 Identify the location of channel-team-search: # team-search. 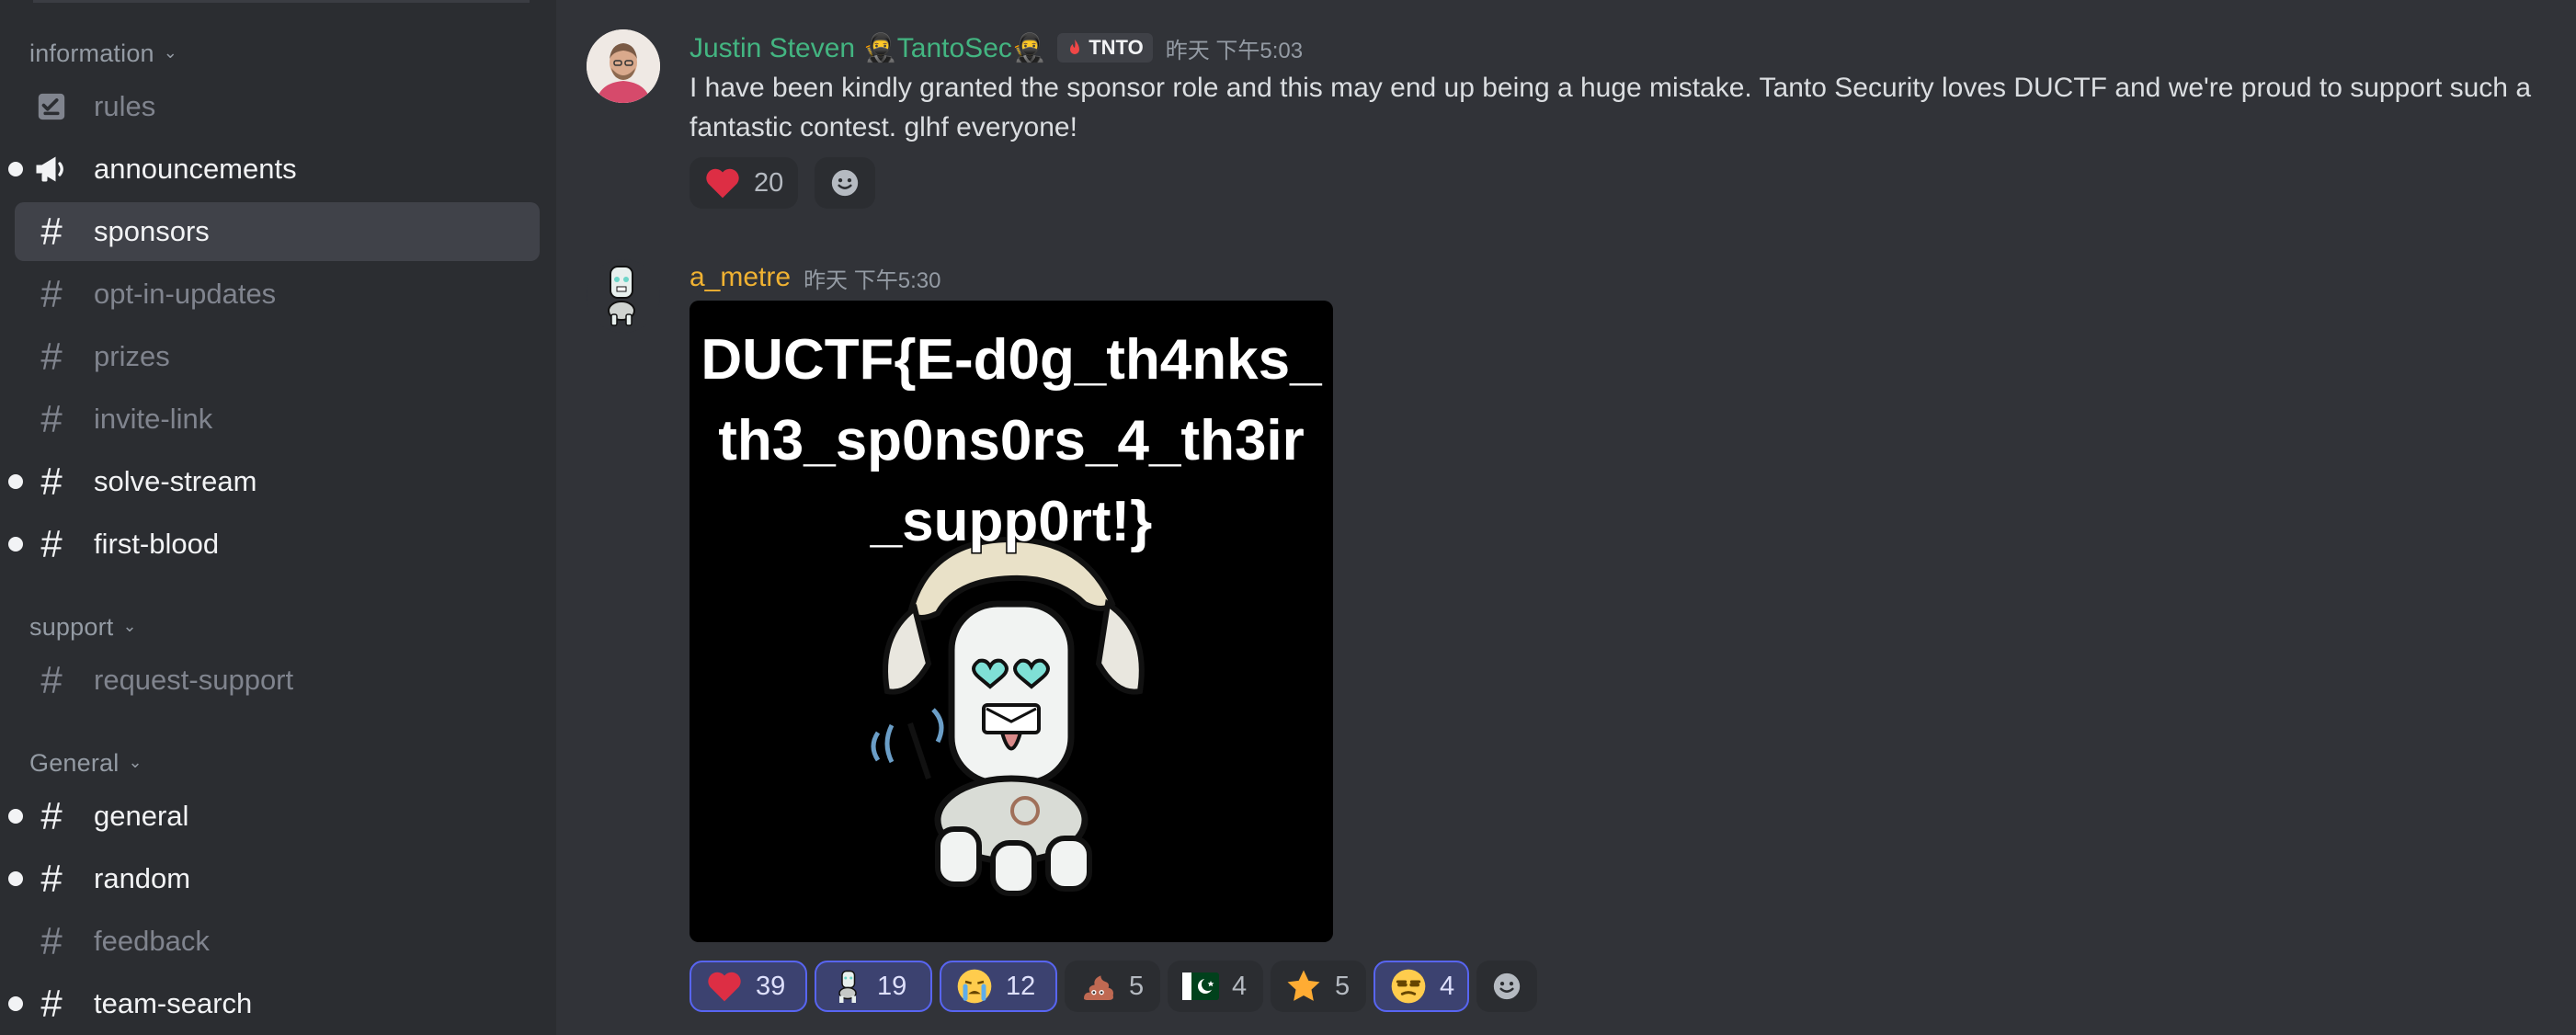
(274, 1003).